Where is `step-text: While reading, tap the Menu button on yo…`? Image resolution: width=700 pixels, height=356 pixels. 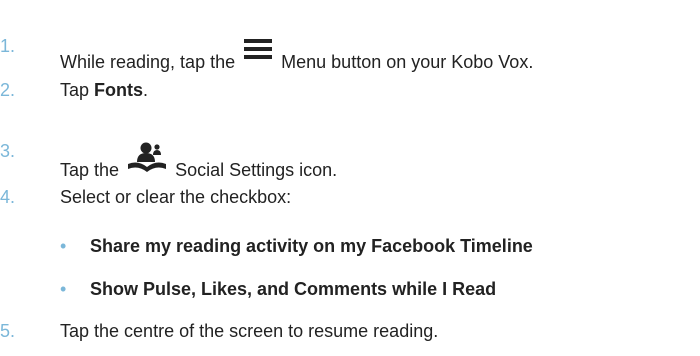
step-text: While reading, tap the Menu button on yo… is located at coordinates (296, 54).